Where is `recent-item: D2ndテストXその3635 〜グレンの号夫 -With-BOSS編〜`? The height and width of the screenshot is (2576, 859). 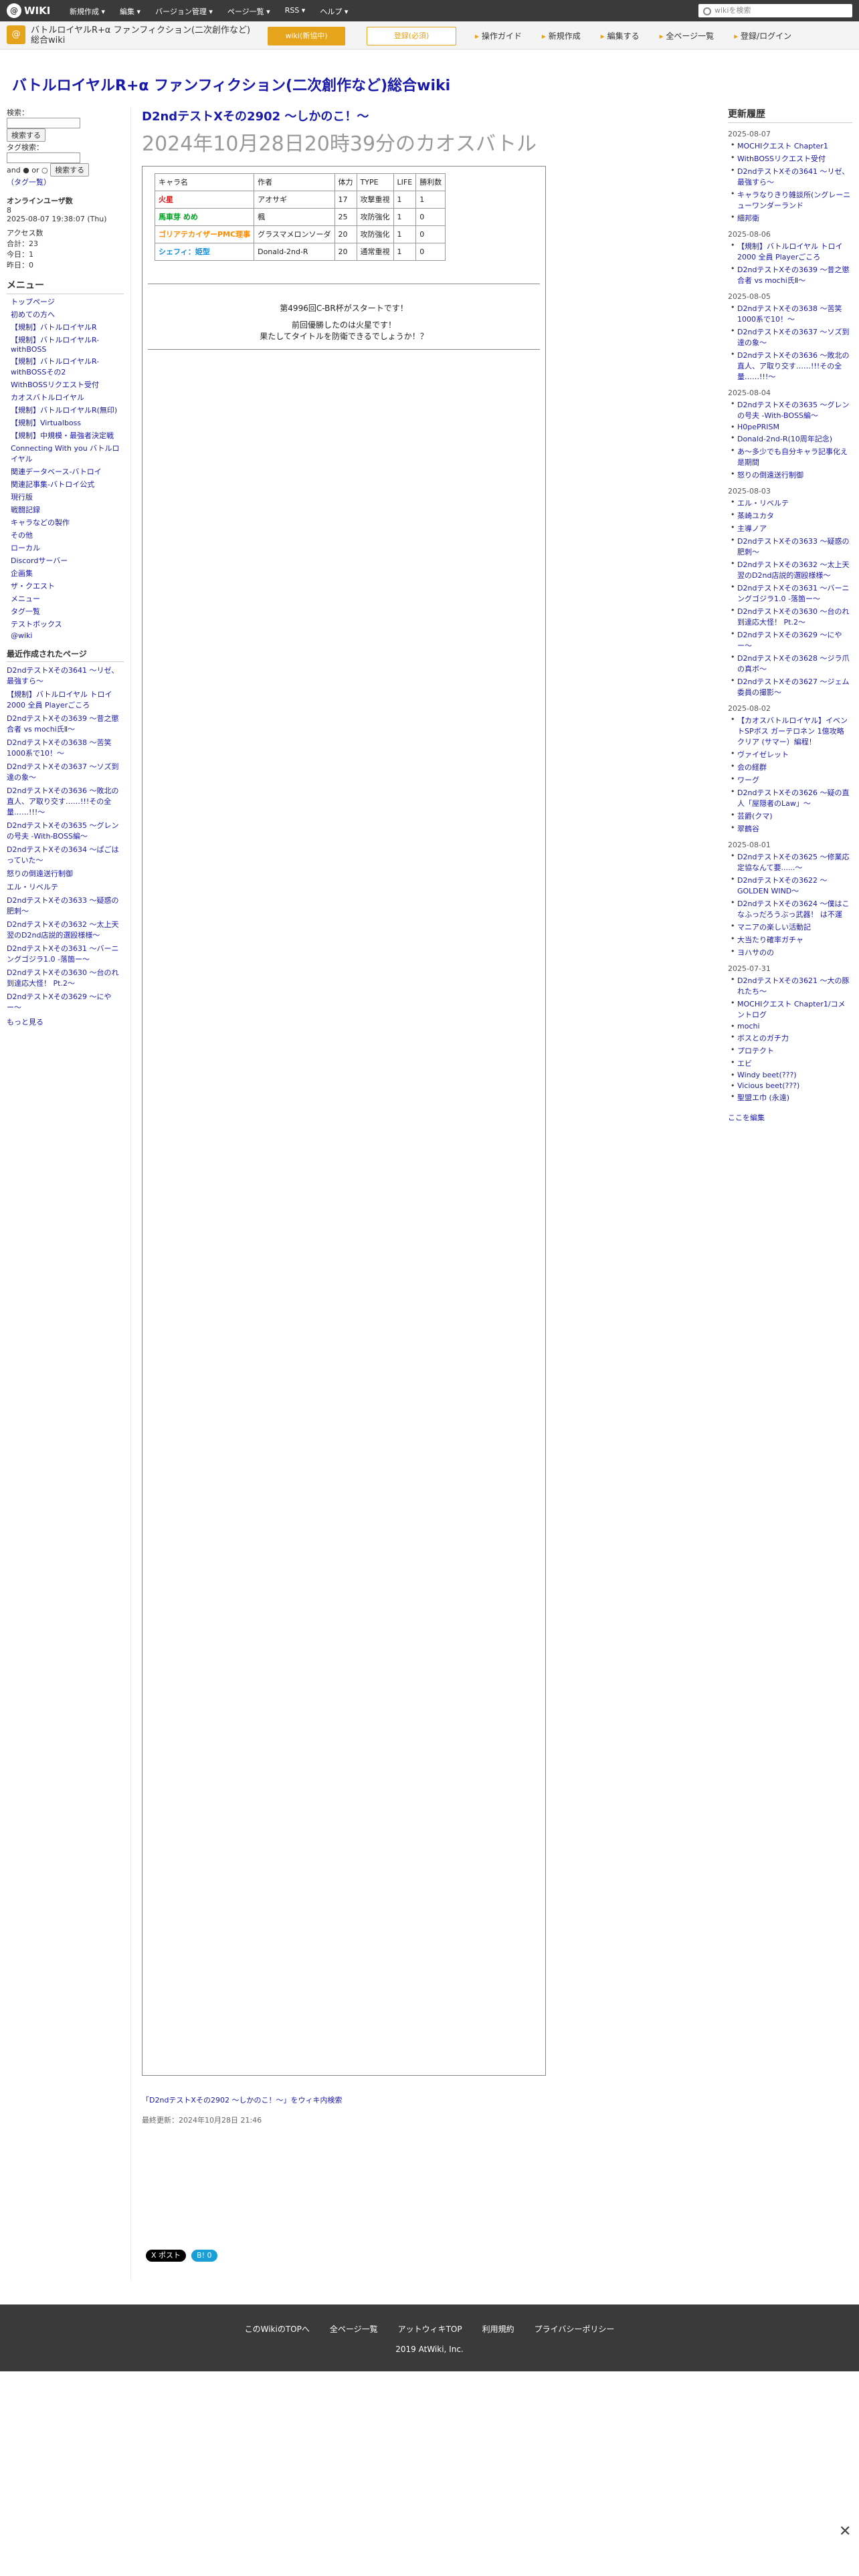 recent-item: D2ndテストXその3635 〜グレンの号夫 -With-BOSS編〜 is located at coordinates (65, 830).